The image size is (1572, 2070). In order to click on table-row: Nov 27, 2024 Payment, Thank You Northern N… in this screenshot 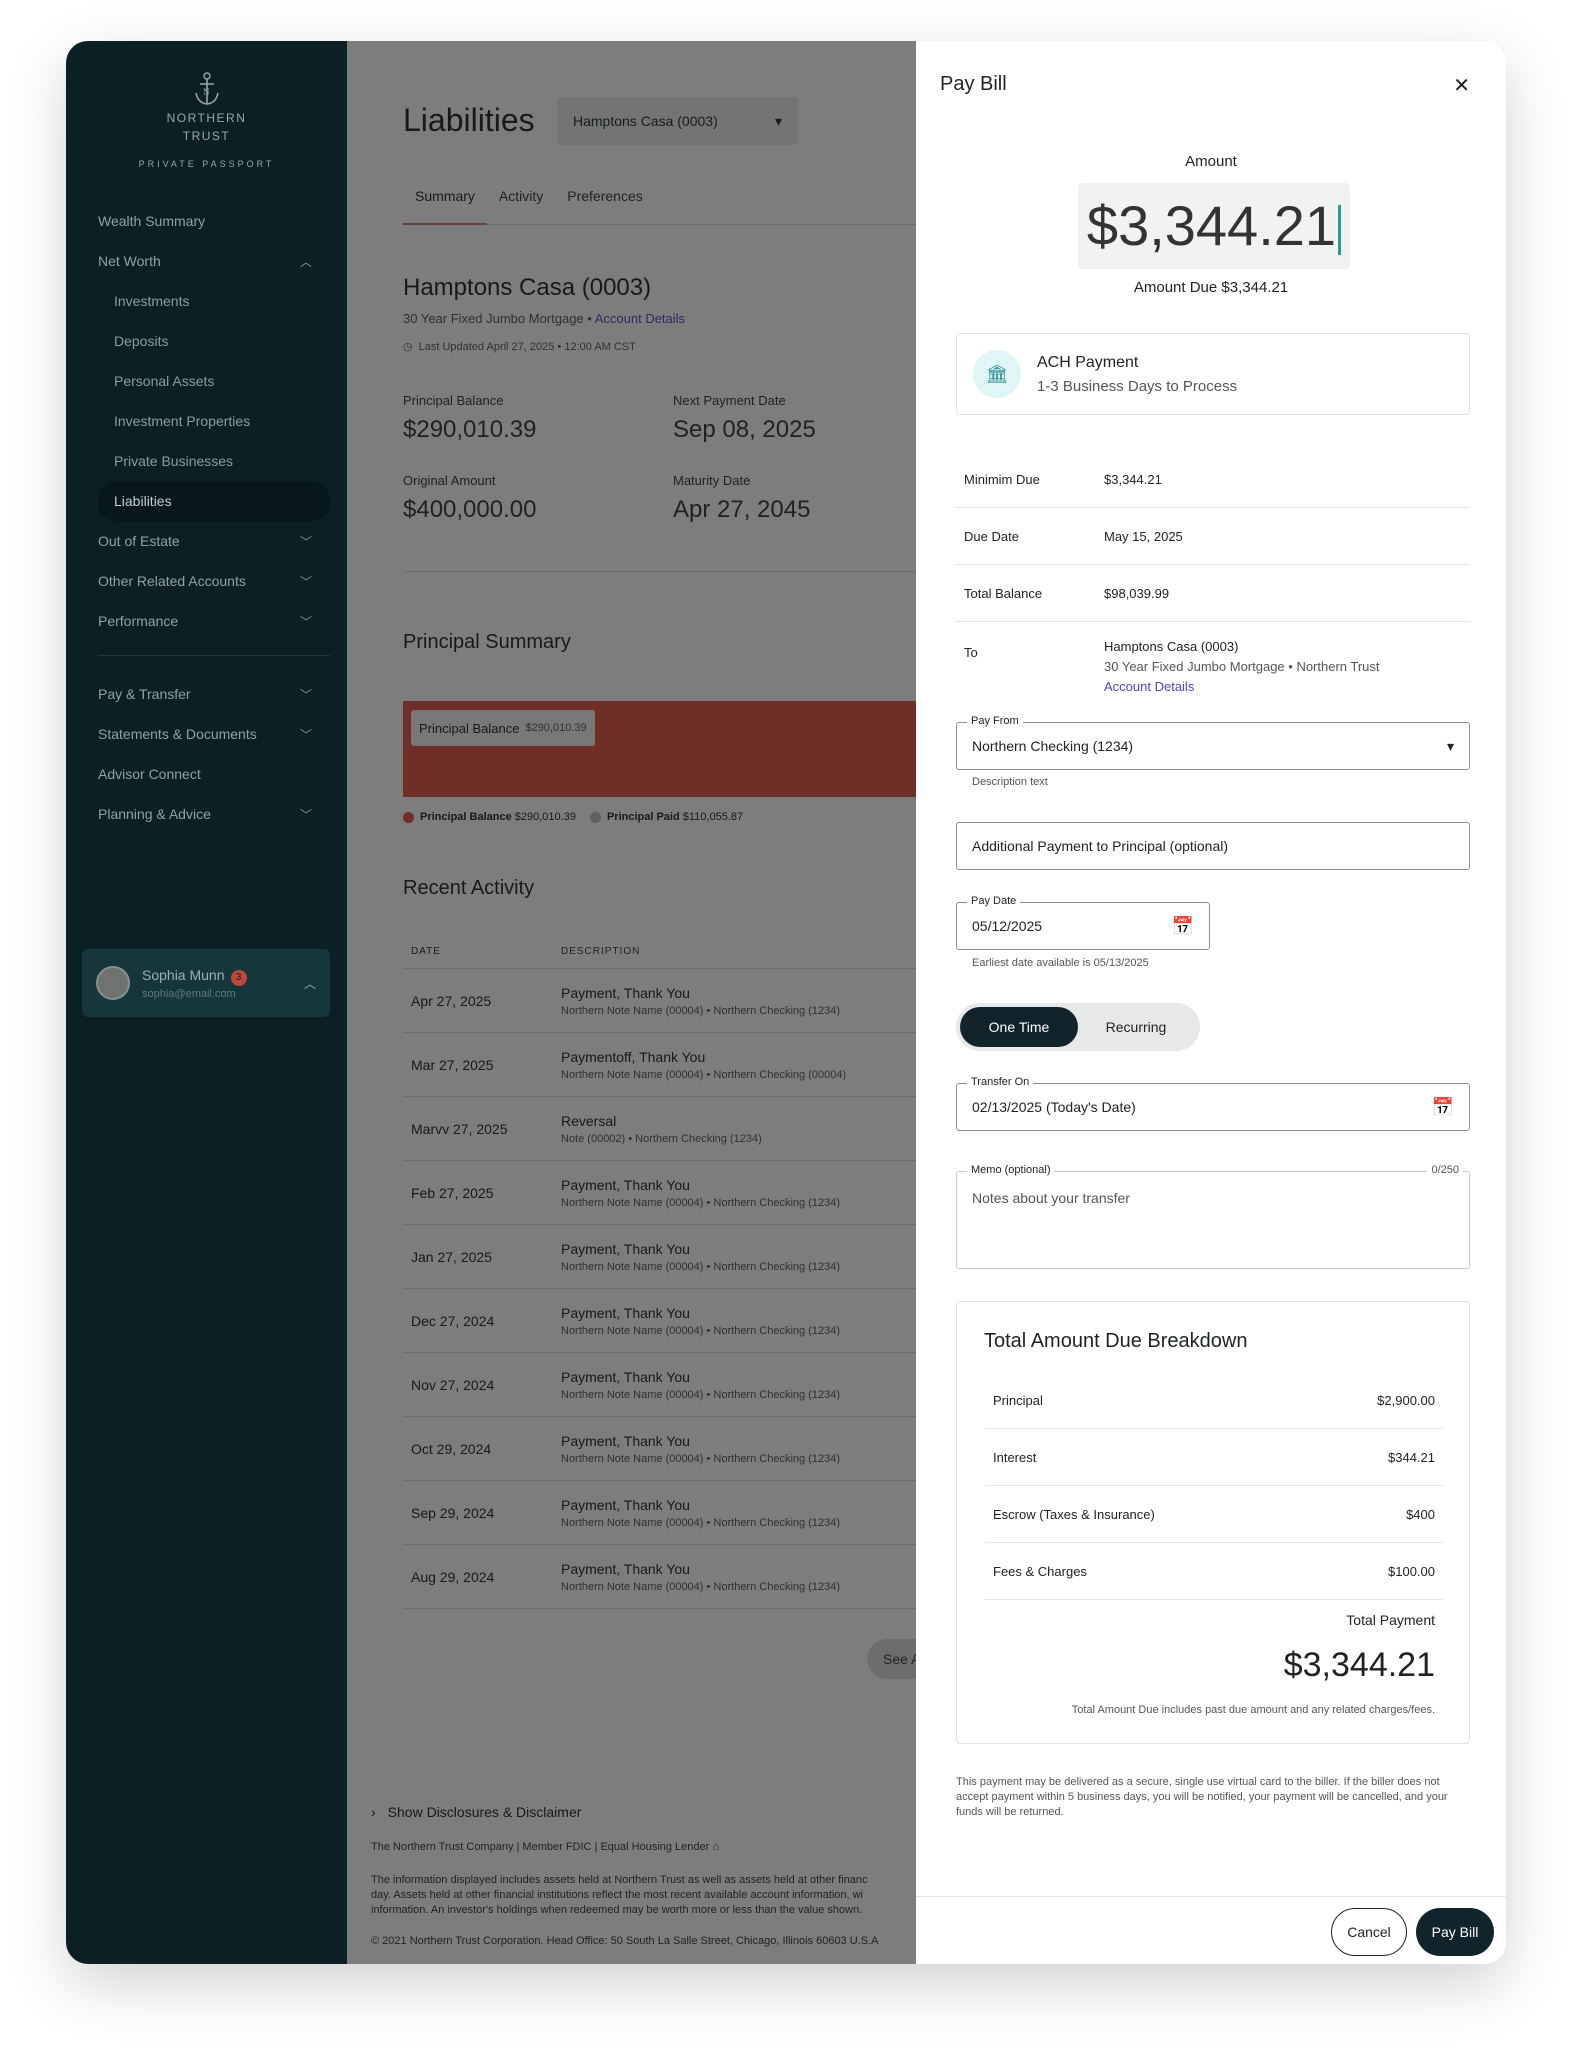, I will do `click(663, 1385)`.